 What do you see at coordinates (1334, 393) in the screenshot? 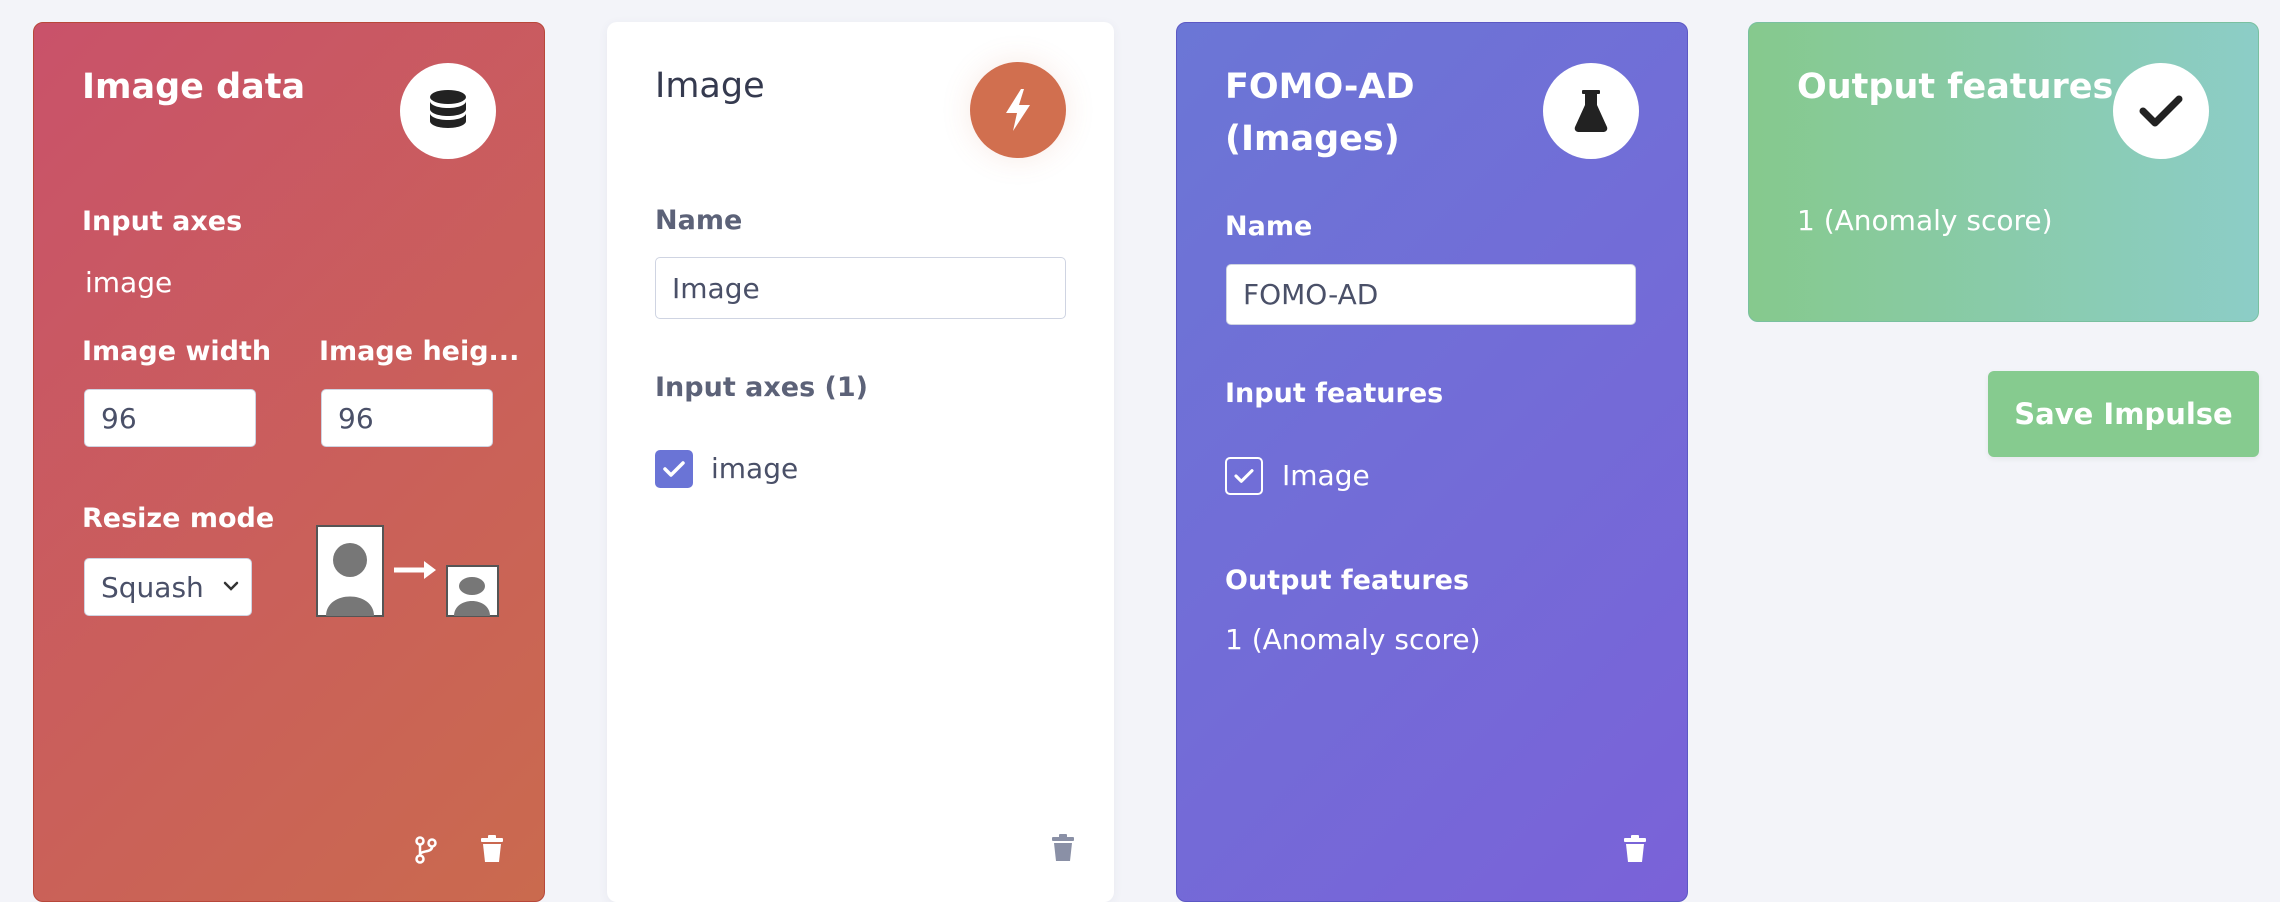
I see `input-features-label: Input features` at bounding box center [1334, 393].